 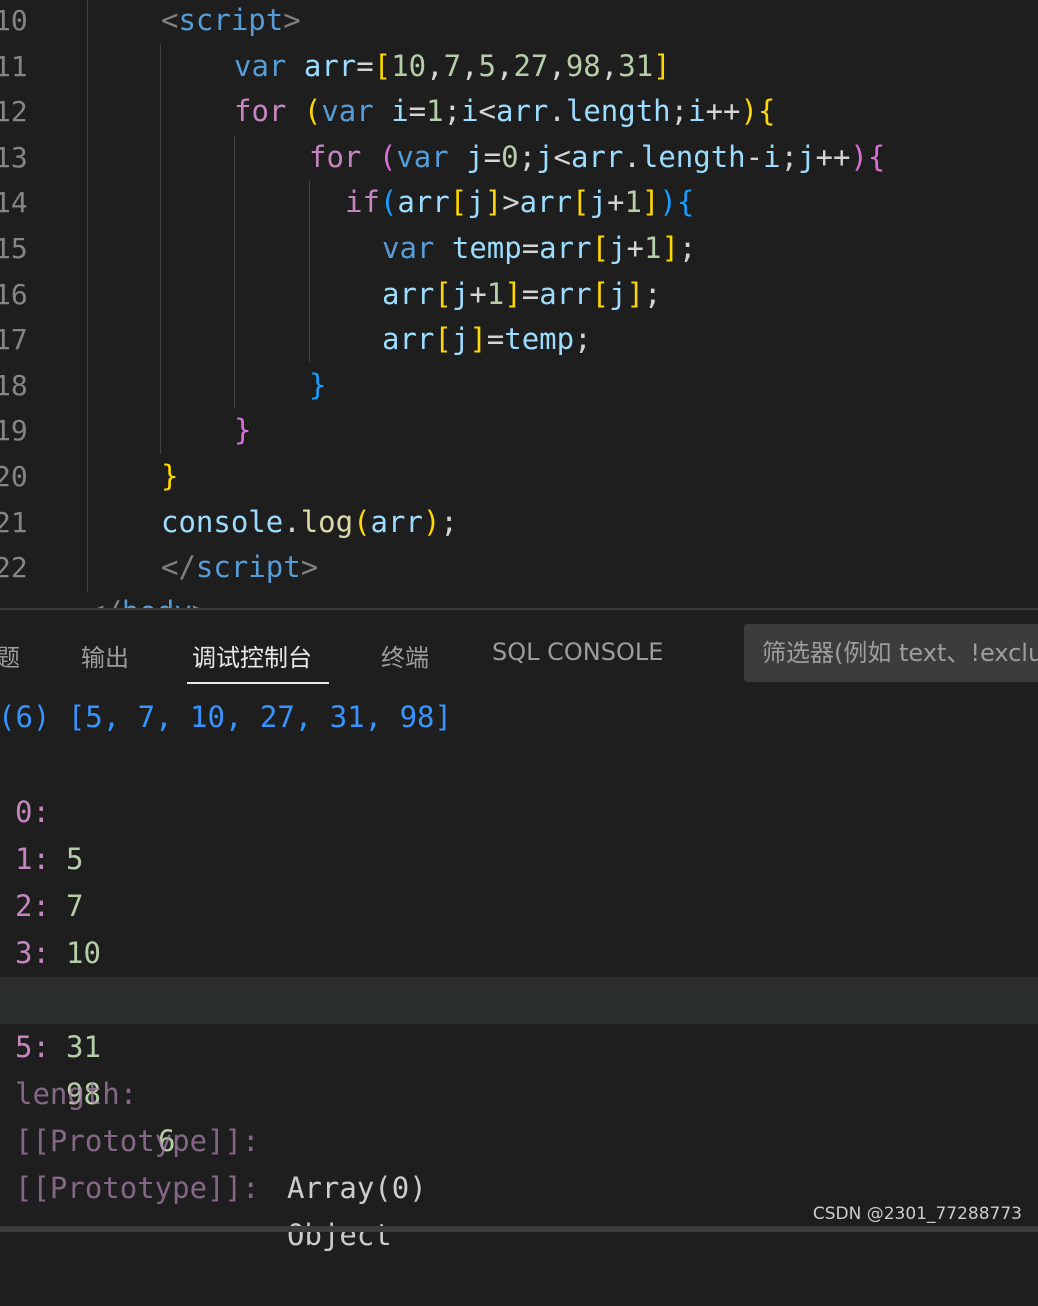 I want to click on prototype-key: [[Prototype]]:, so click(x=137, y=1188).